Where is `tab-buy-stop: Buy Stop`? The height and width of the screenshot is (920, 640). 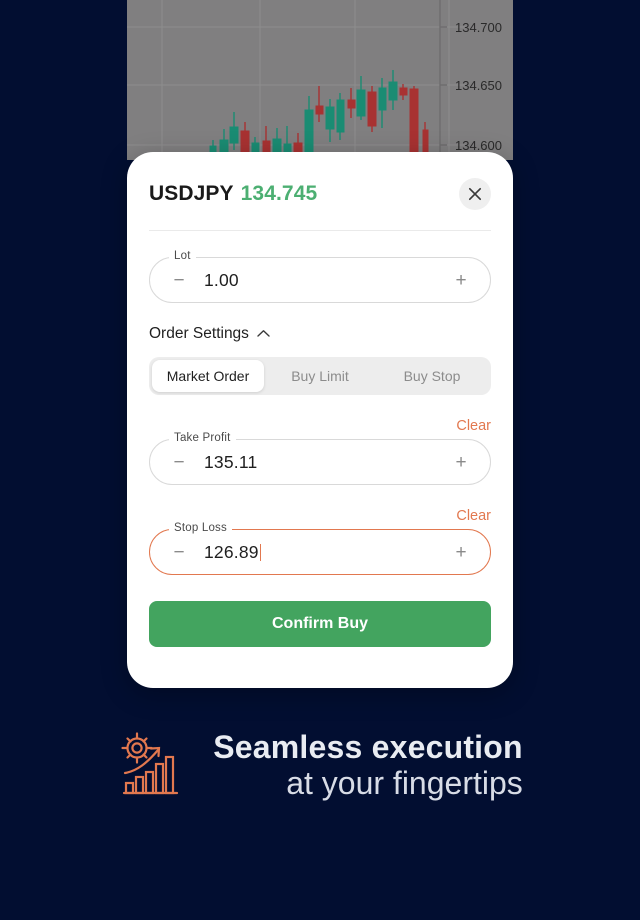
tab-buy-stop: Buy Stop is located at coordinates (432, 376).